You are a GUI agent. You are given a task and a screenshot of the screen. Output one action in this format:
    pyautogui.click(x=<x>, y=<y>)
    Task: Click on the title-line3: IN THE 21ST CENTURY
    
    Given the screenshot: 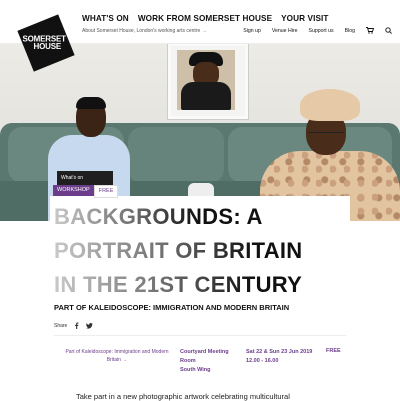 What is the action you would take?
    pyautogui.click(x=178, y=284)
    